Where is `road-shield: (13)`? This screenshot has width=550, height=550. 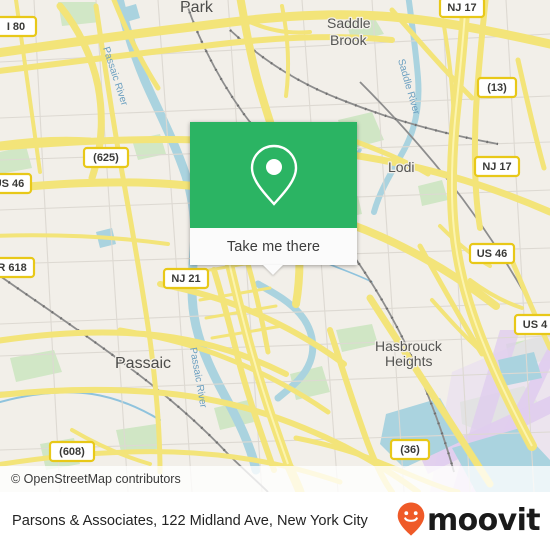 road-shield: (13) is located at coordinates (497, 87).